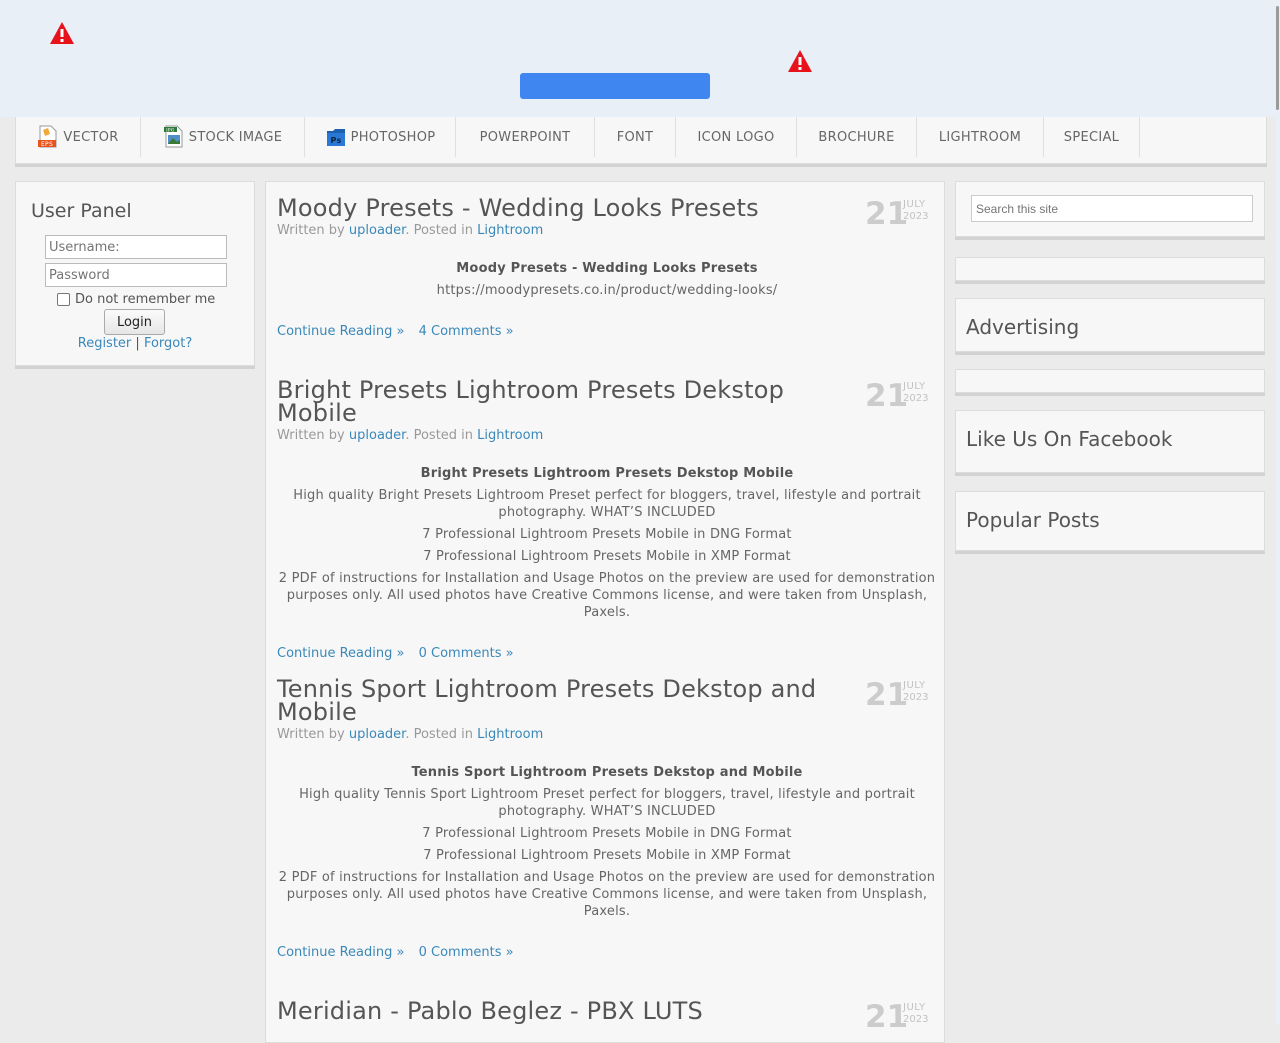 The height and width of the screenshot is (1043, 1280). I want to click on search-input, so click(1112, 208).